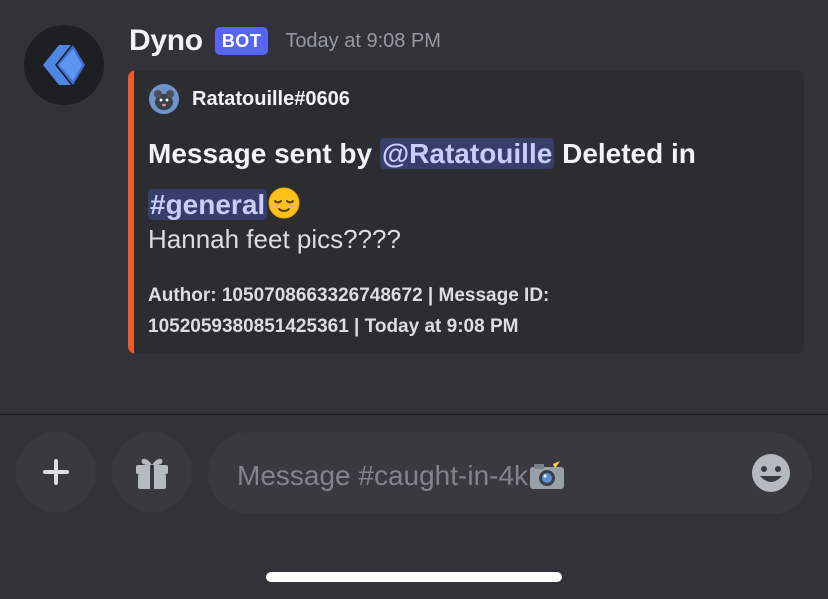 This screenshot has width=828, height=599. Describe the element at coordinates (414, 414) in the screenshot. I see `composer-divider` at that location.